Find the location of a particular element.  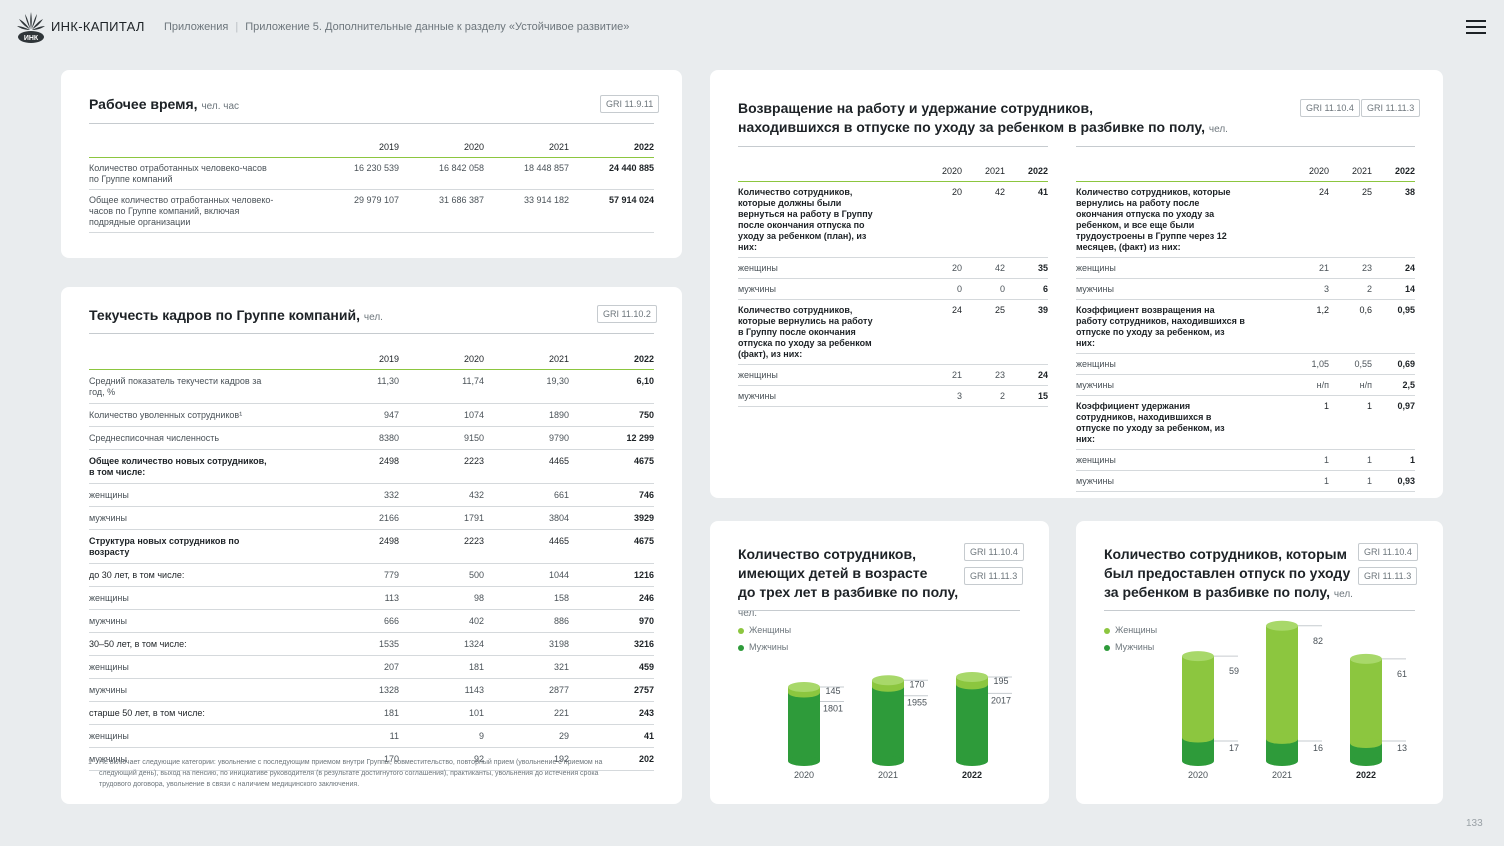

table-row: женщины 1 1 1 is located at coordinates (1245, 460).